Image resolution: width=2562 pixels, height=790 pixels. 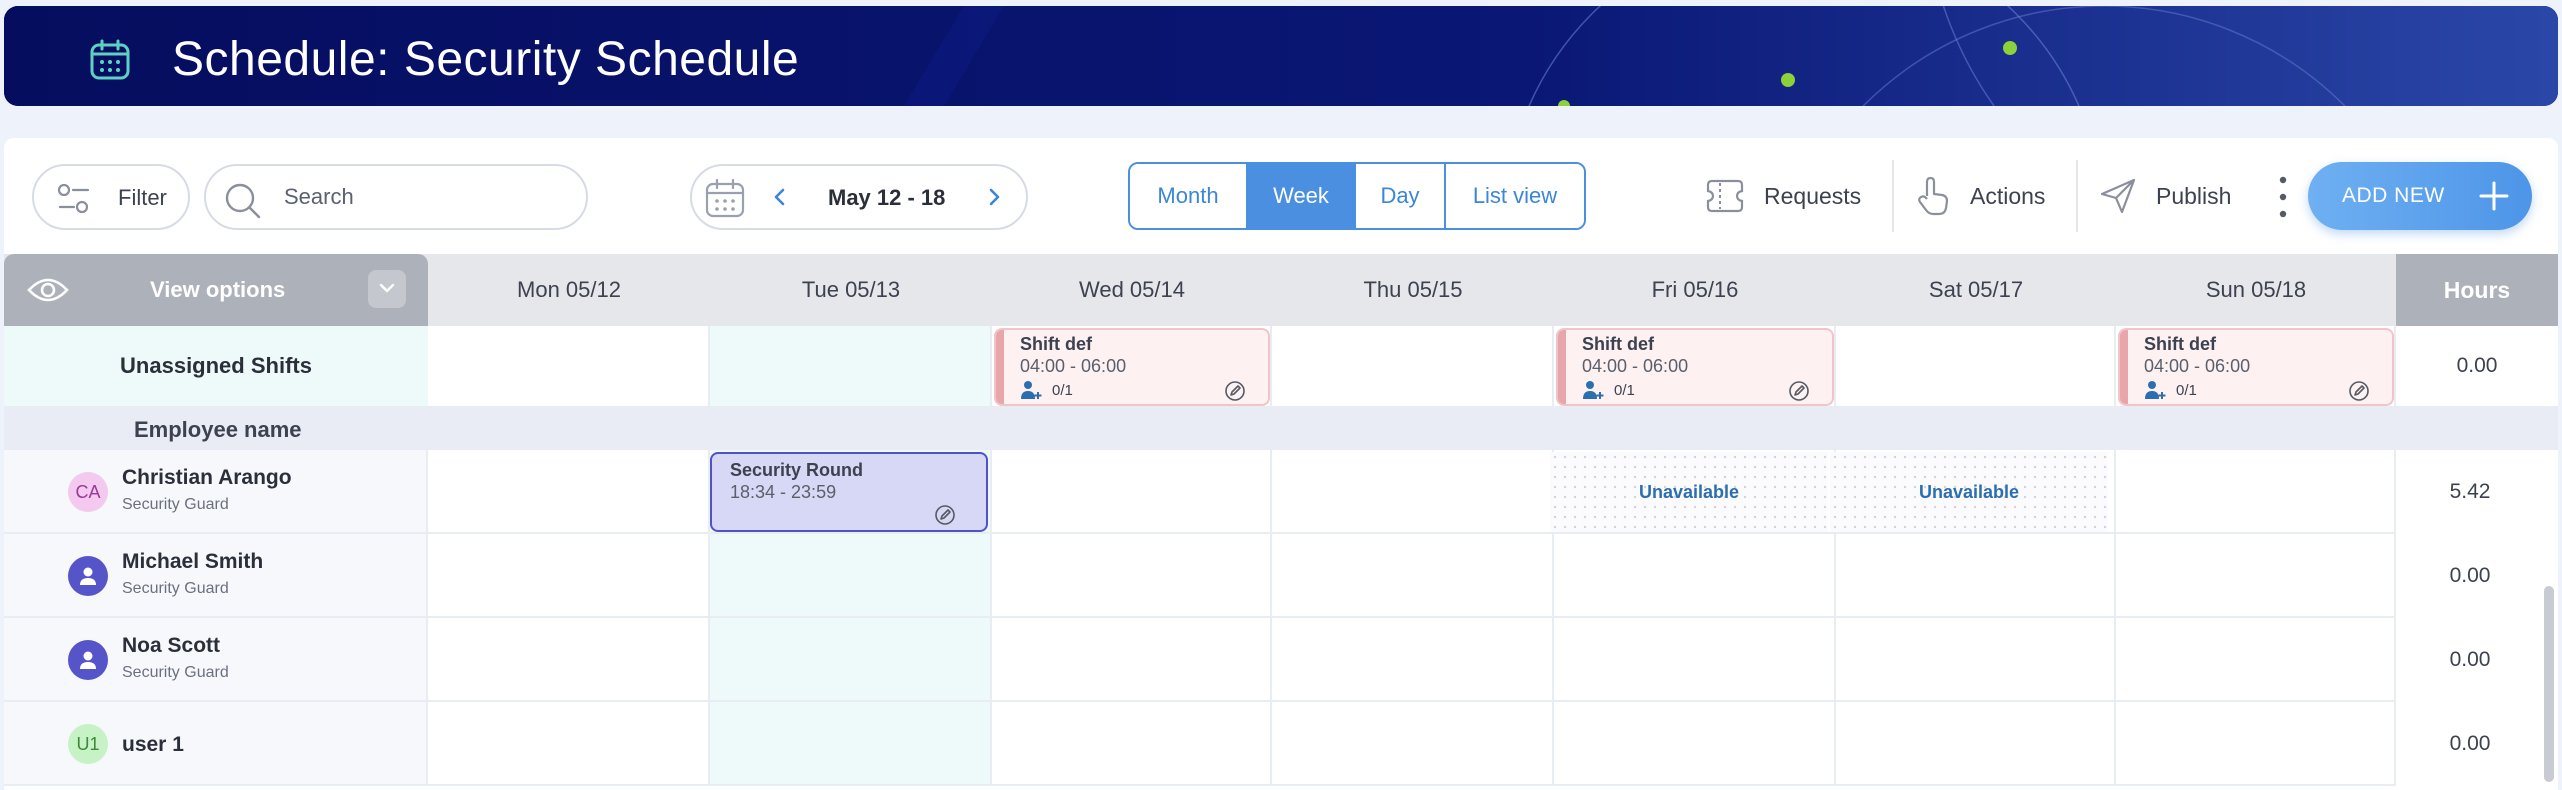 What do you see at coordinates (216, 576) in the screenshot?
I see `employee-row-header: Michael Smith Security Guard` at bounding box center [216, 576].